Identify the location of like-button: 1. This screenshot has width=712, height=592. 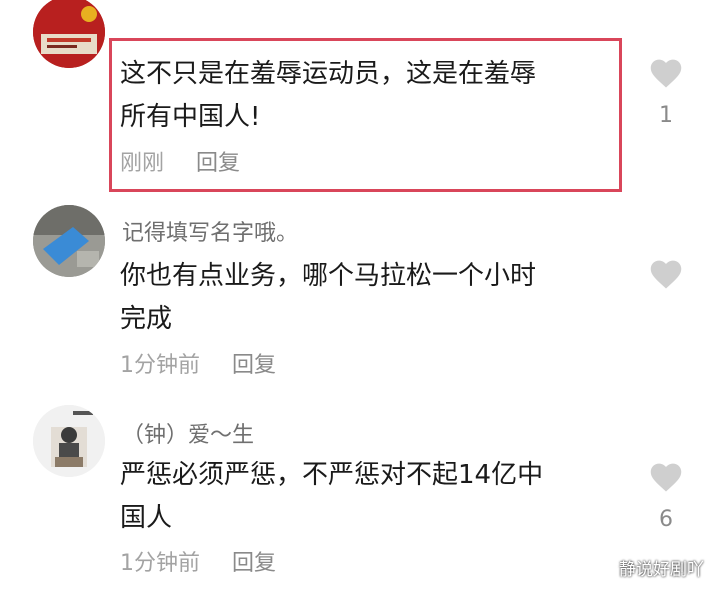
(666, 92).